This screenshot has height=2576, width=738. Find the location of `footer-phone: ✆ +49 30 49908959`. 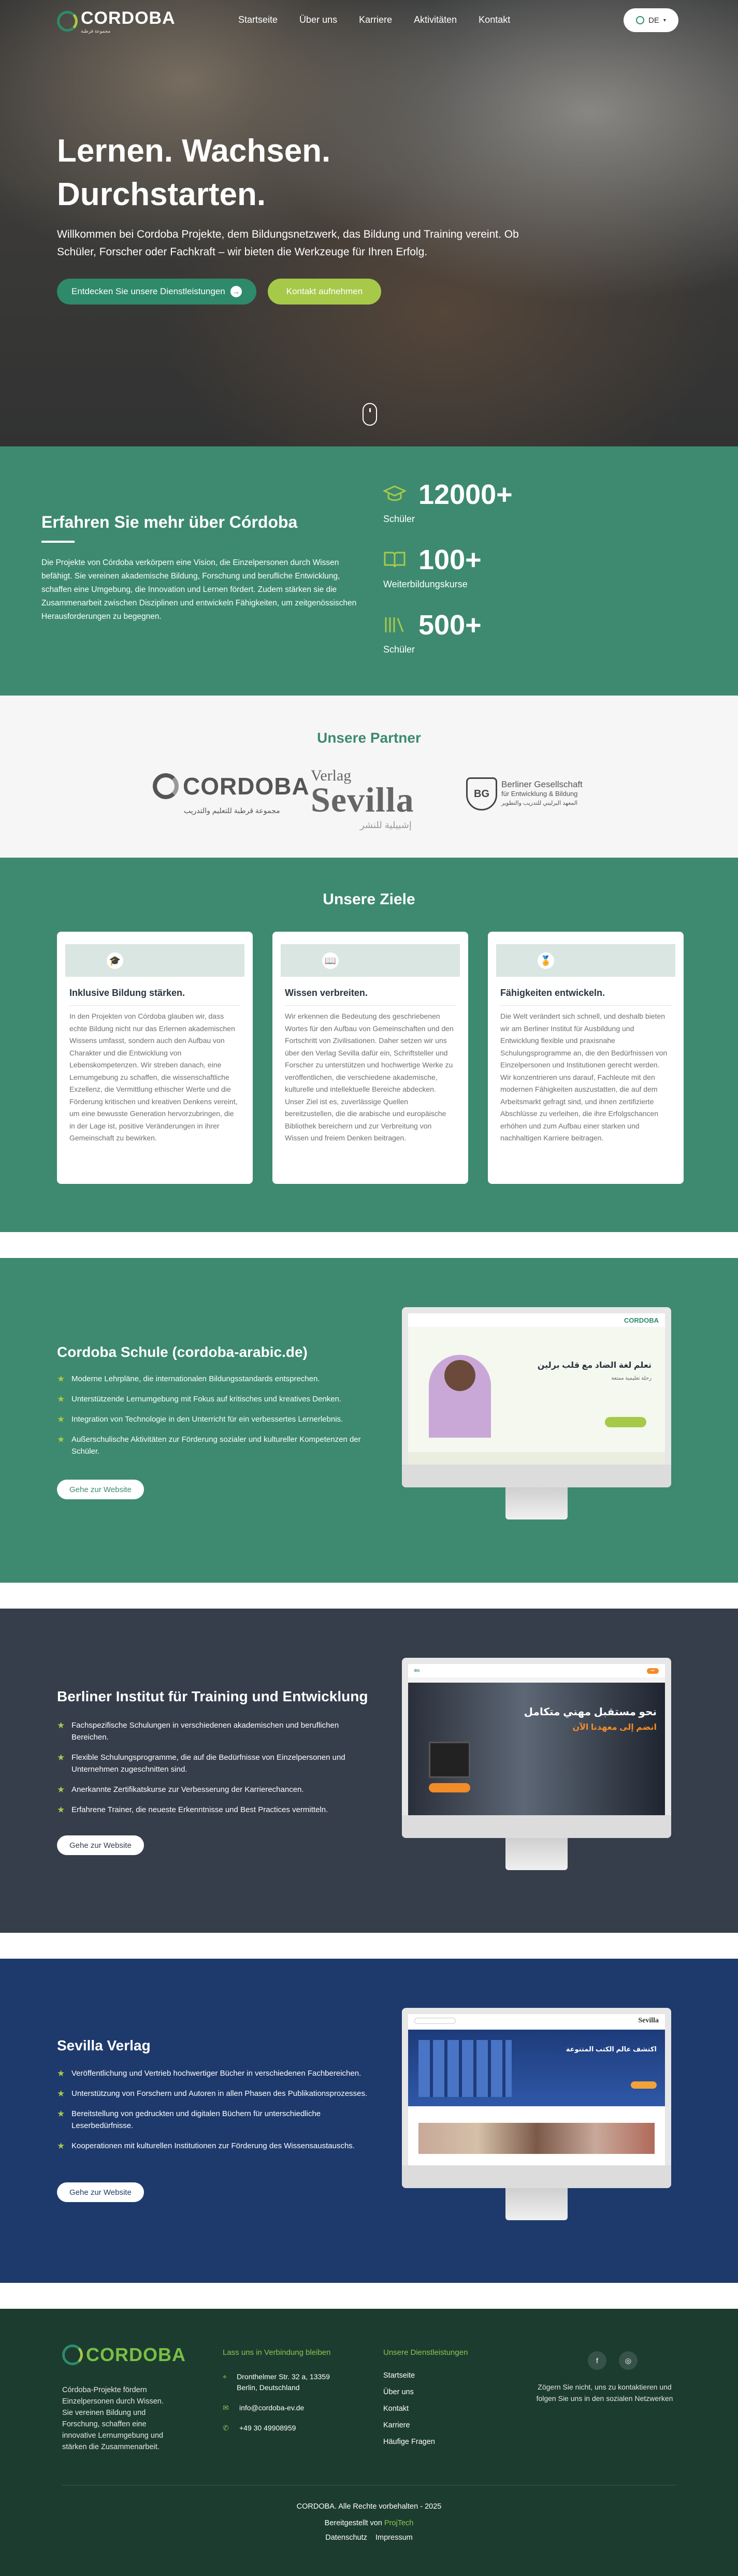

footer-phone: ✆ +49 30 49908959 is located at coordinates (287, 2429).